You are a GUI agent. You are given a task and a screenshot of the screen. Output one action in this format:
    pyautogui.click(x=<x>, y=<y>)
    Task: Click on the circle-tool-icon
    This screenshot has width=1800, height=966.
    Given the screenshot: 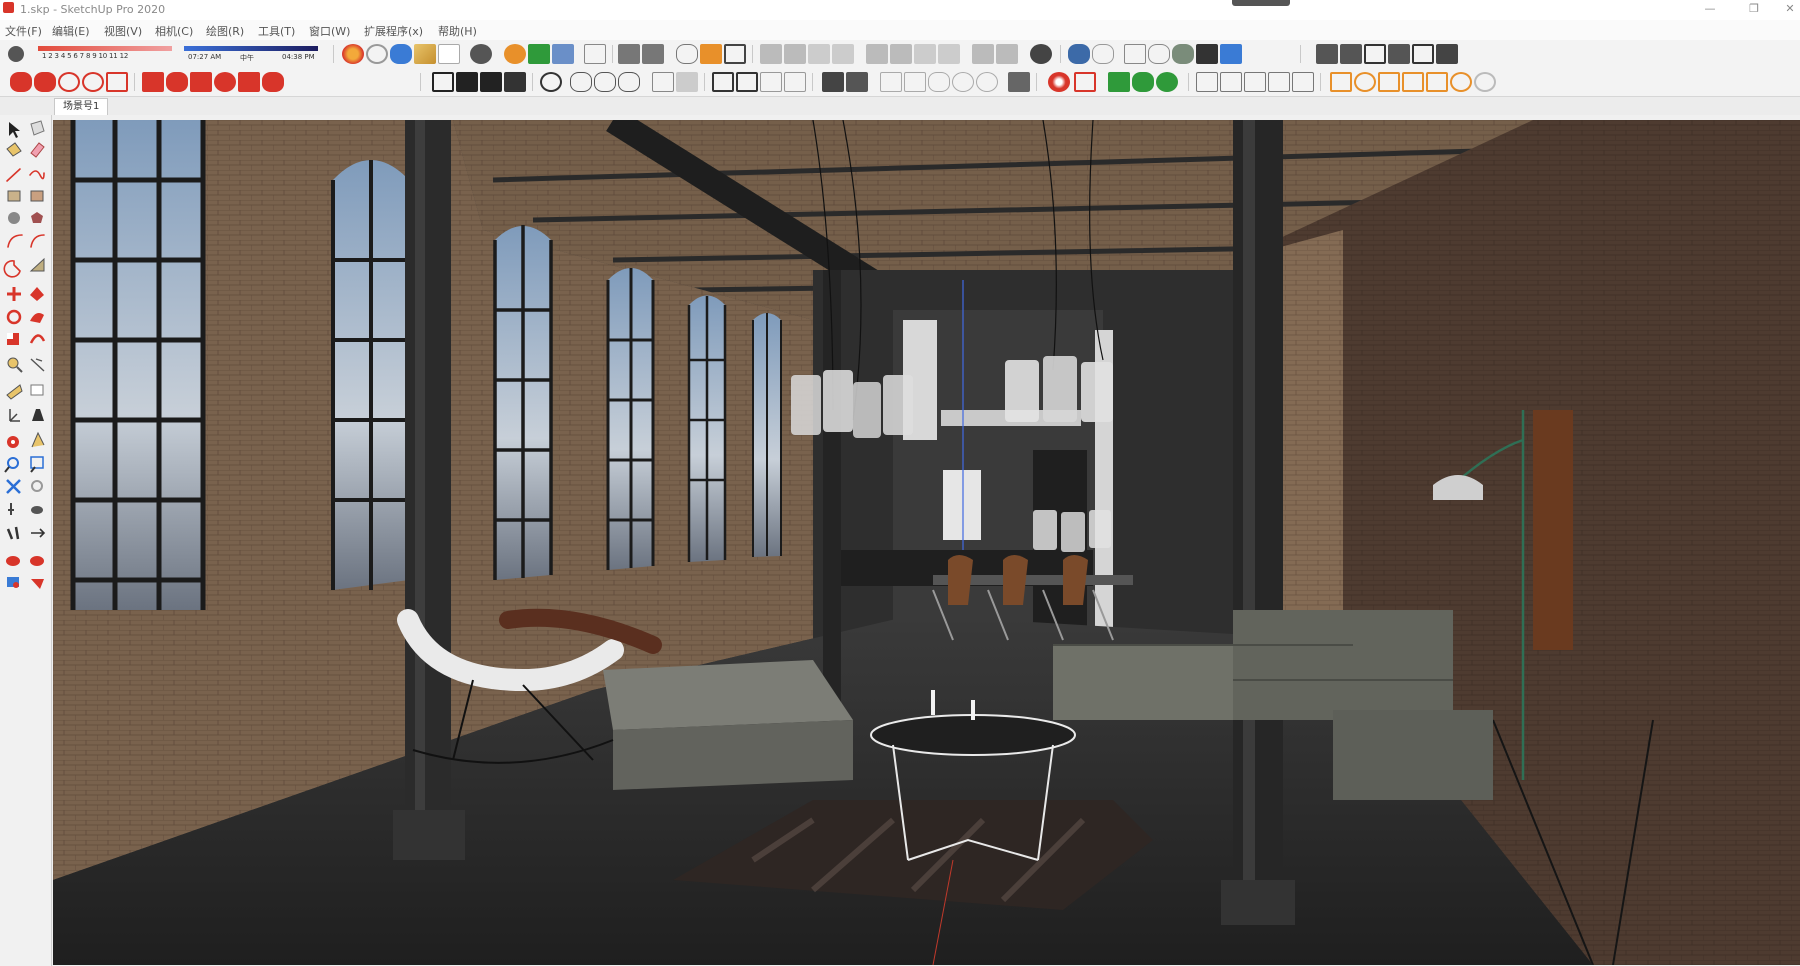 What is the action you would take?
    pyautogui.click(x=551, y=82)
    